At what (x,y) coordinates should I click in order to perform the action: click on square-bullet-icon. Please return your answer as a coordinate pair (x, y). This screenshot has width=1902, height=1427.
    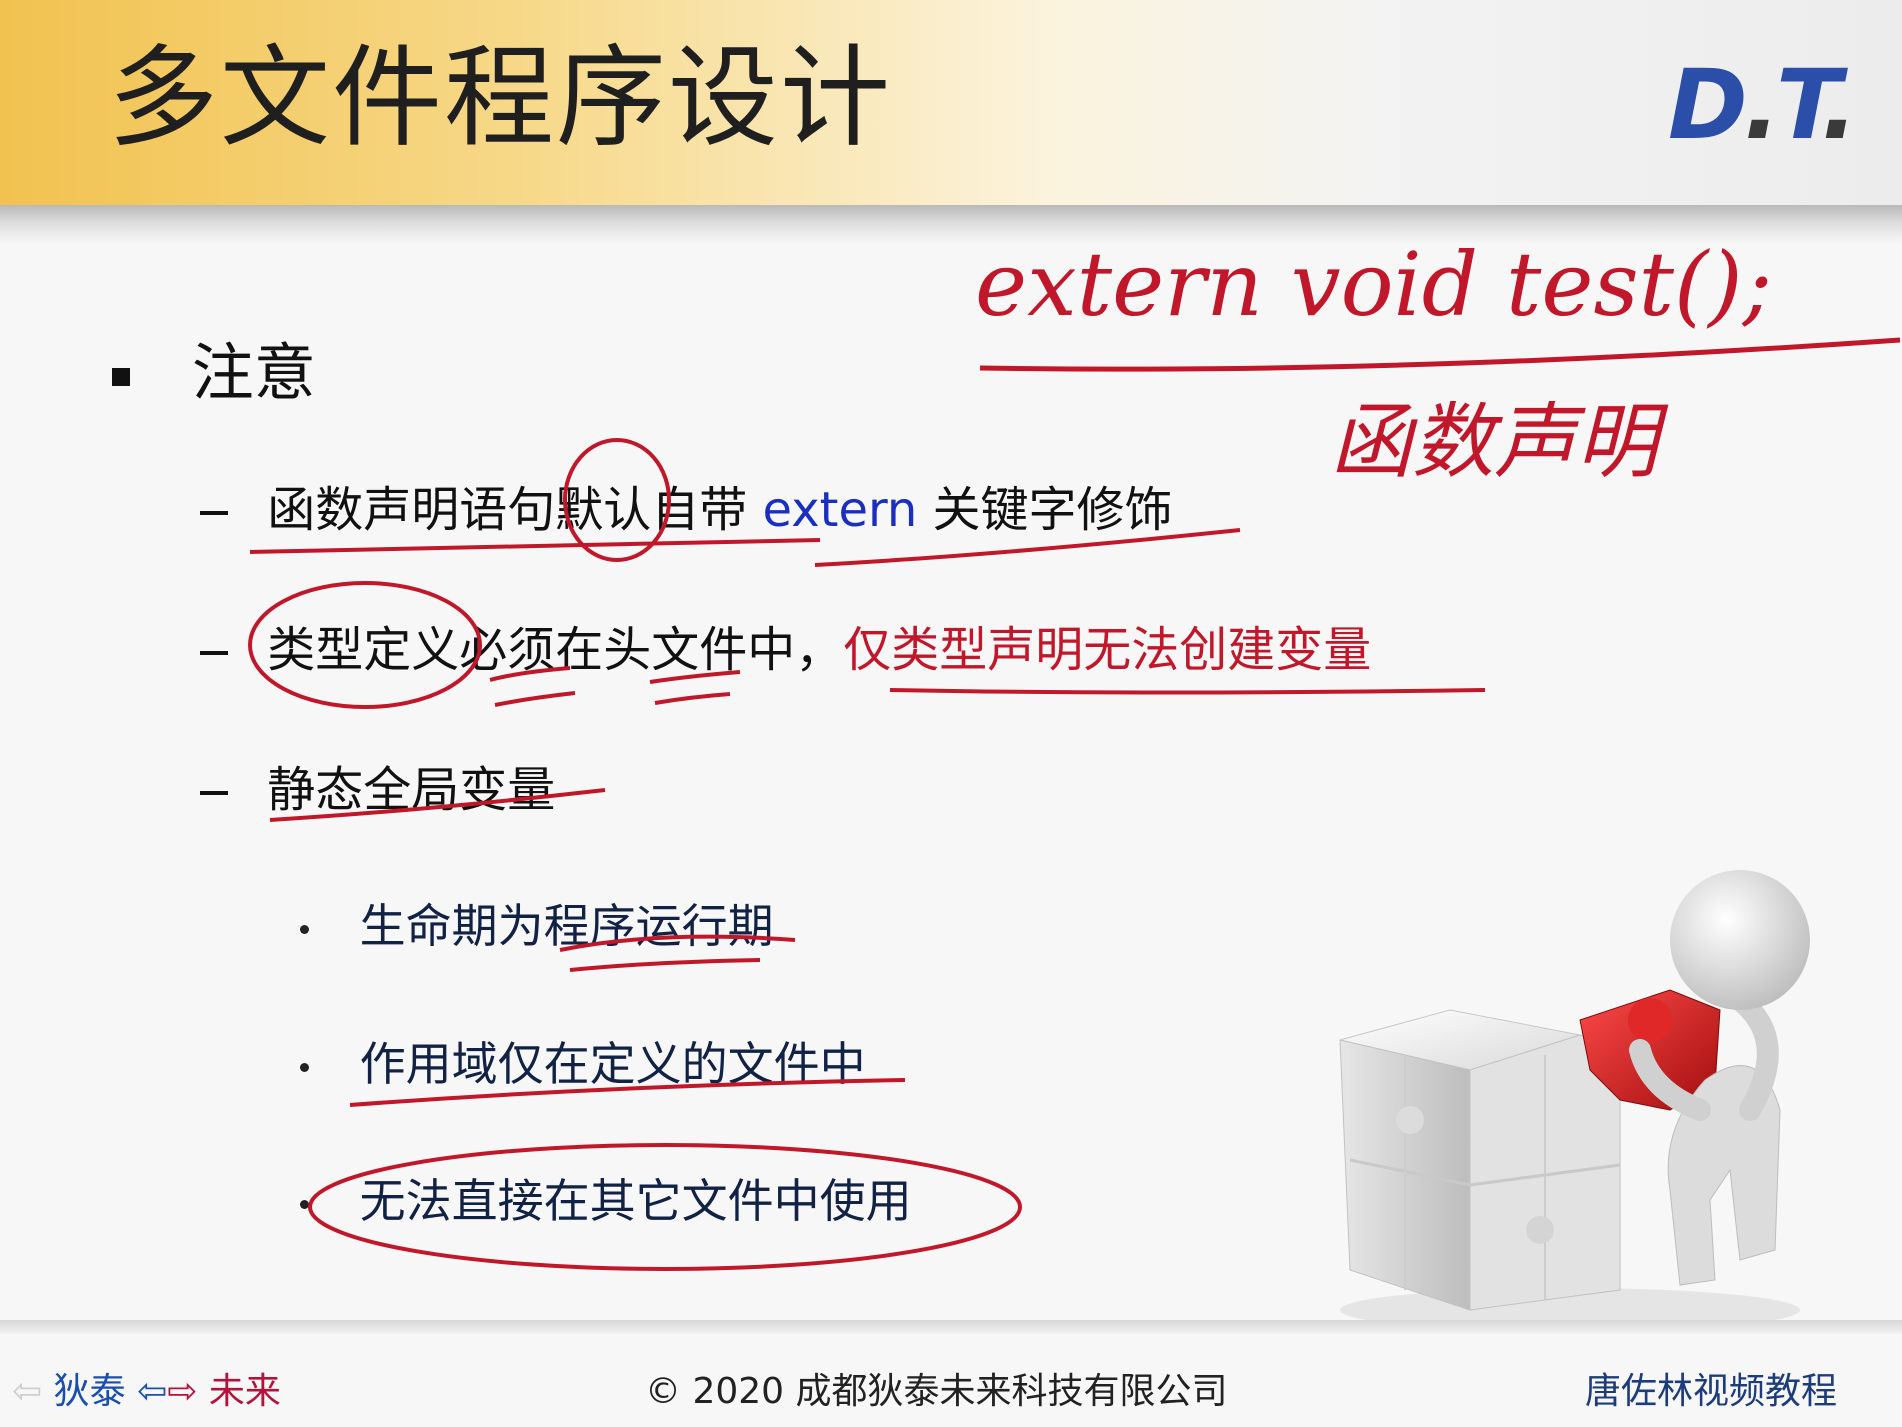
    Looking at the image, I should click on (121, 376).